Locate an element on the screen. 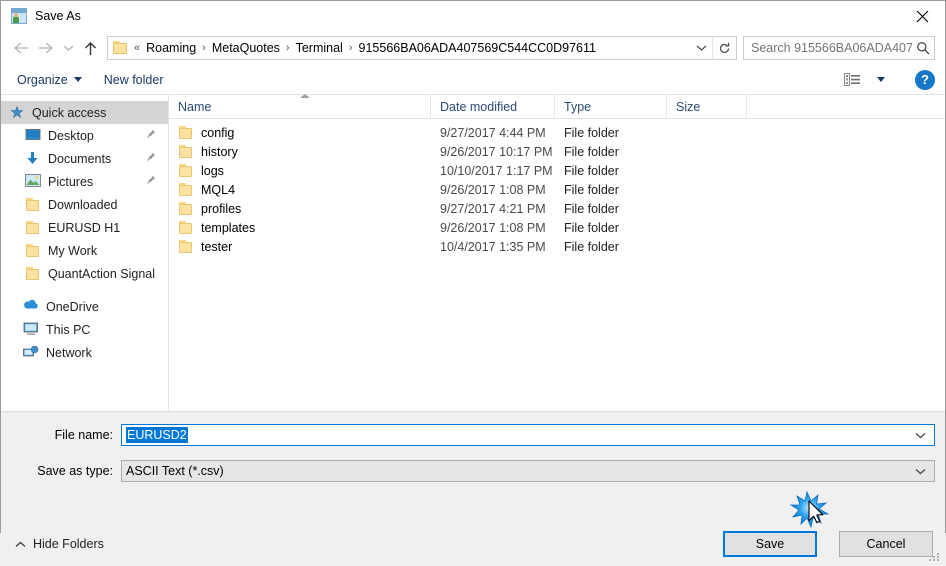 Image resolution: width=946 pixels, height=566 pixels. column-header-name: Name is located at coordinates (300, 106).